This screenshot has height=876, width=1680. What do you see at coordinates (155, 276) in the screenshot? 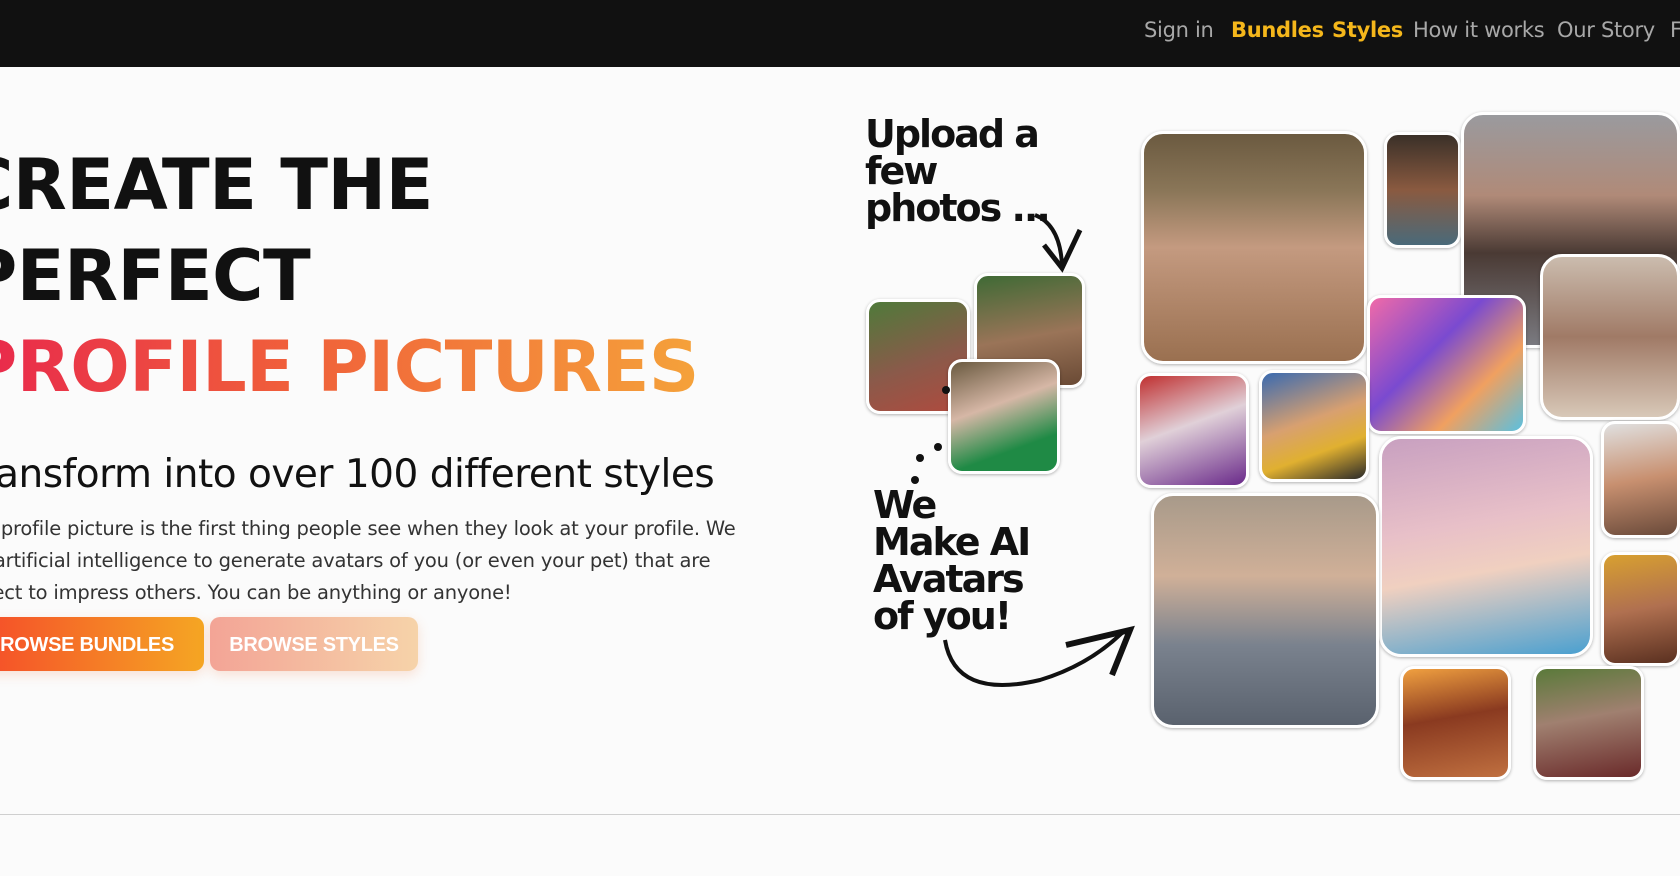
I see `hero-title-line-2: PERFECT` at bounding box center [155, 276].